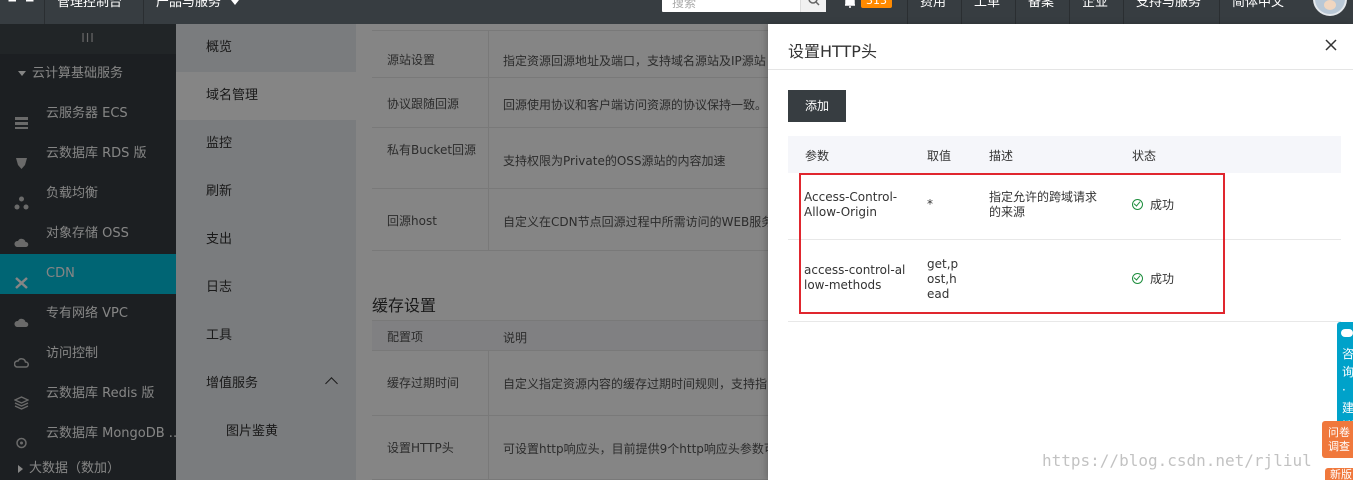  I want to click on desc-line: 的来源, so click(1007, 212).